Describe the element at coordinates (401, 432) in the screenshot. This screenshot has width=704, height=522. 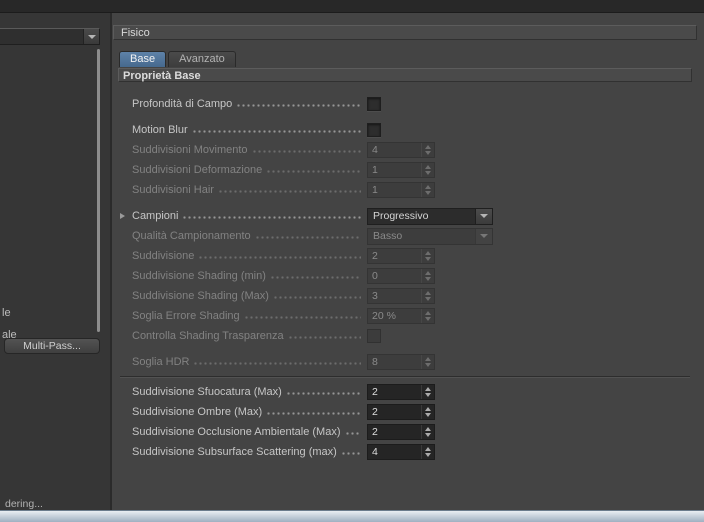
I see `suddivisione-occlusione-ambientale-max-spinner: 2` at that location.